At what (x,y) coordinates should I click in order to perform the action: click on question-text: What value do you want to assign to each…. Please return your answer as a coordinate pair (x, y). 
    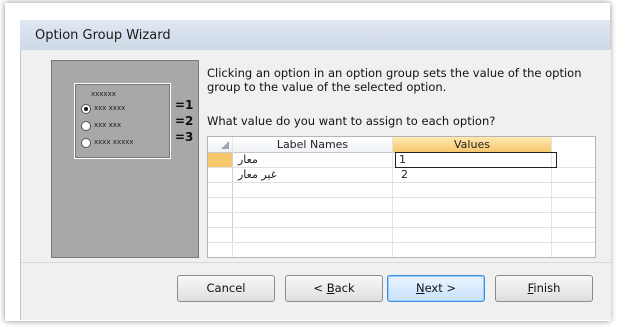
    Looking at the image, I should click on (351, 121).